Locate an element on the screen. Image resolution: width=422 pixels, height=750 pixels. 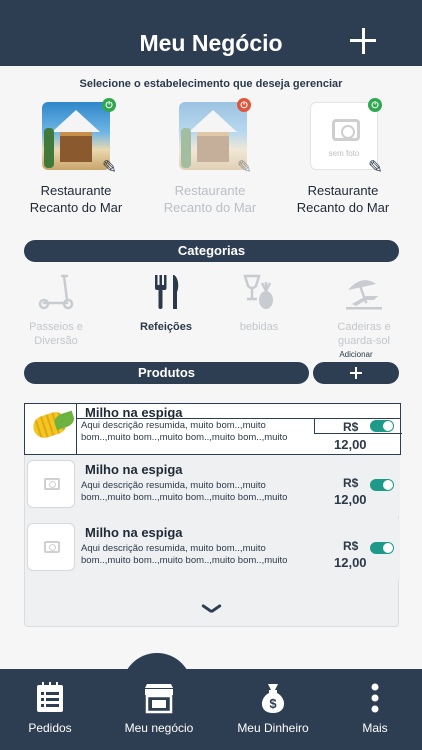
category-label: Refeições is located at coordinates (166, 327).